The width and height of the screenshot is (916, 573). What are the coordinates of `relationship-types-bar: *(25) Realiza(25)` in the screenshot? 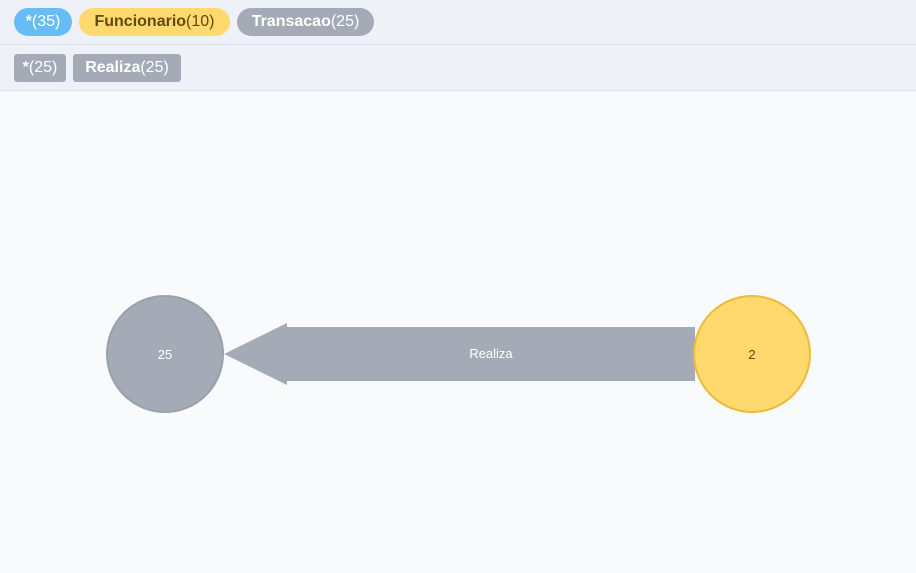 It's located at (458, 68).